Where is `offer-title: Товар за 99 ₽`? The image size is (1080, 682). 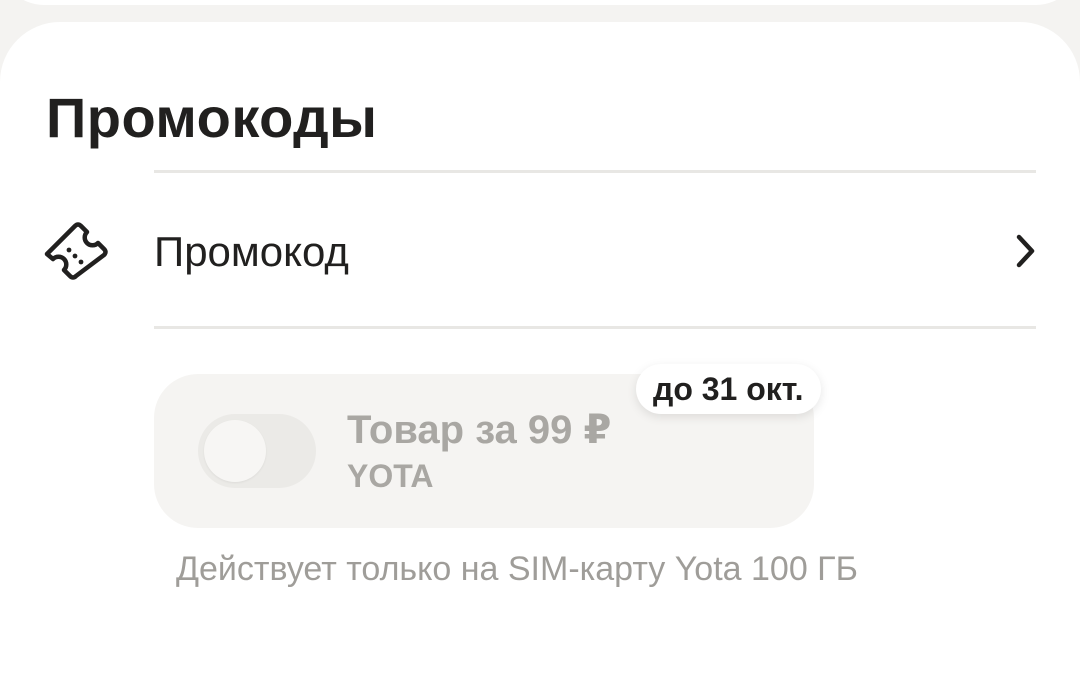
offer-title: Товар за 99 ₽ is located at coordinates (479, 430).